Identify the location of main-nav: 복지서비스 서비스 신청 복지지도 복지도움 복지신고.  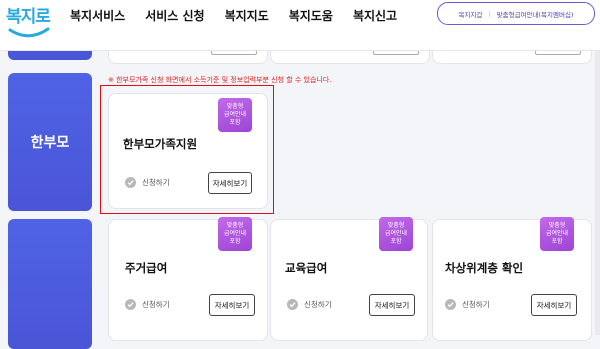
(243, 15).